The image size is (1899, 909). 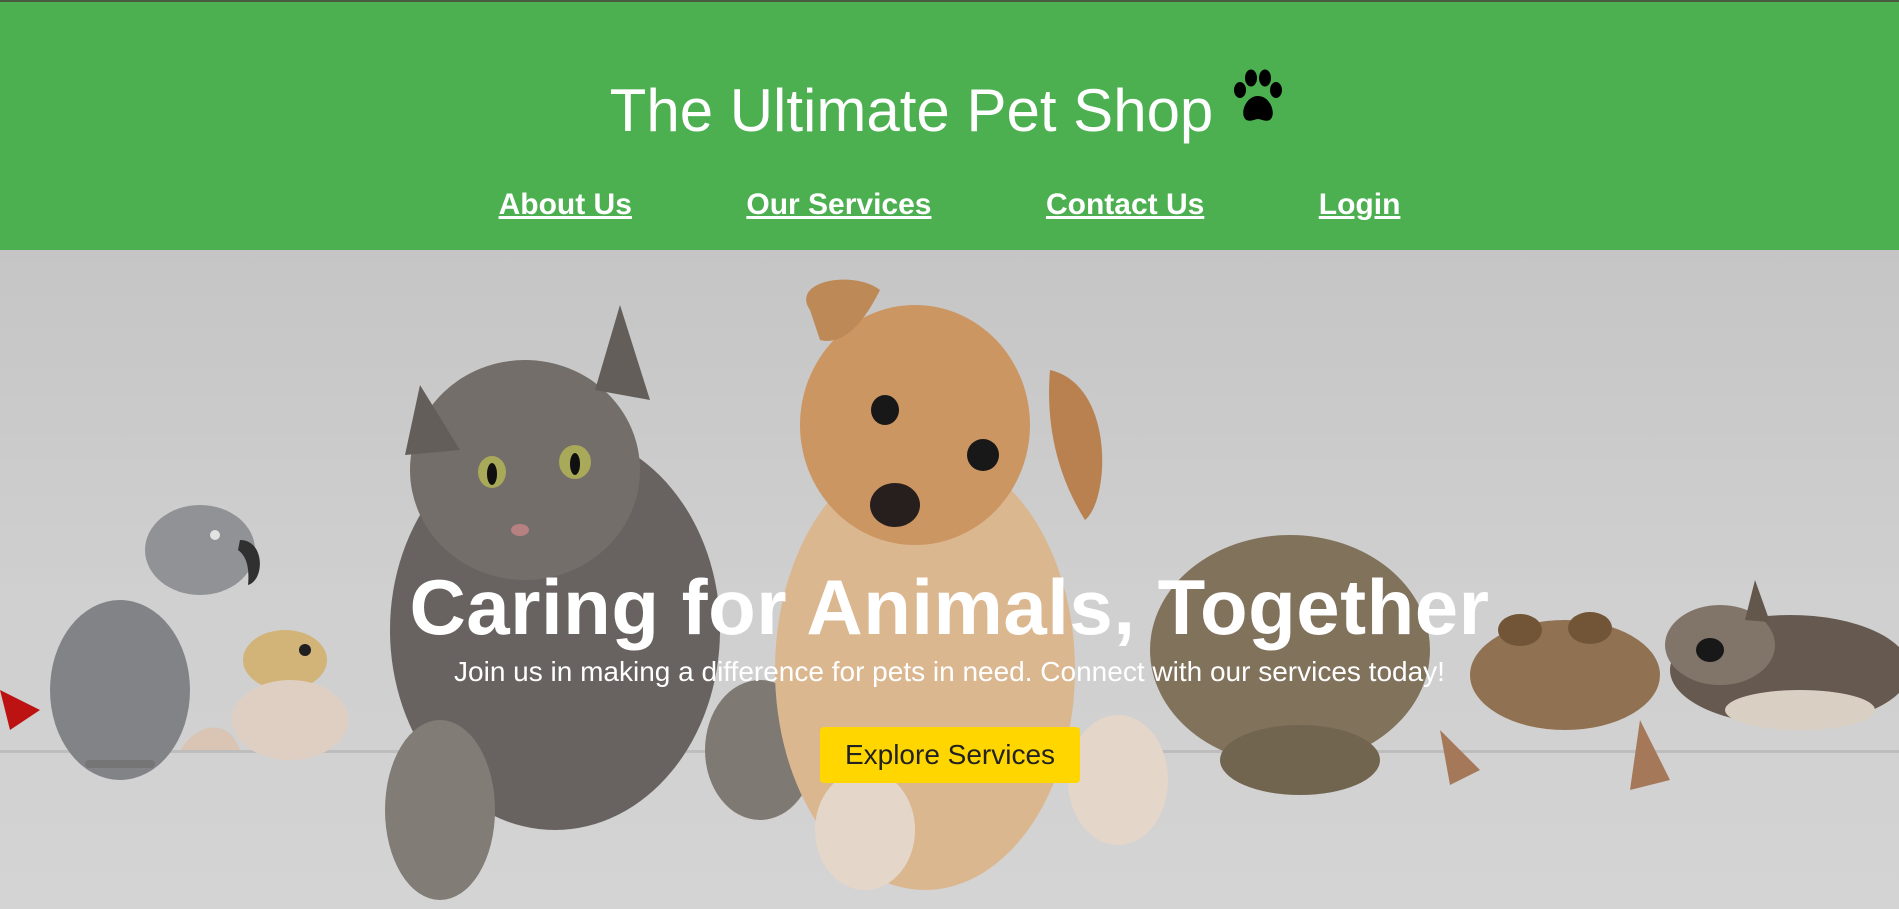 I want to click on site-title: The Ultimate Pet Shop, so click(x=949, y=107).